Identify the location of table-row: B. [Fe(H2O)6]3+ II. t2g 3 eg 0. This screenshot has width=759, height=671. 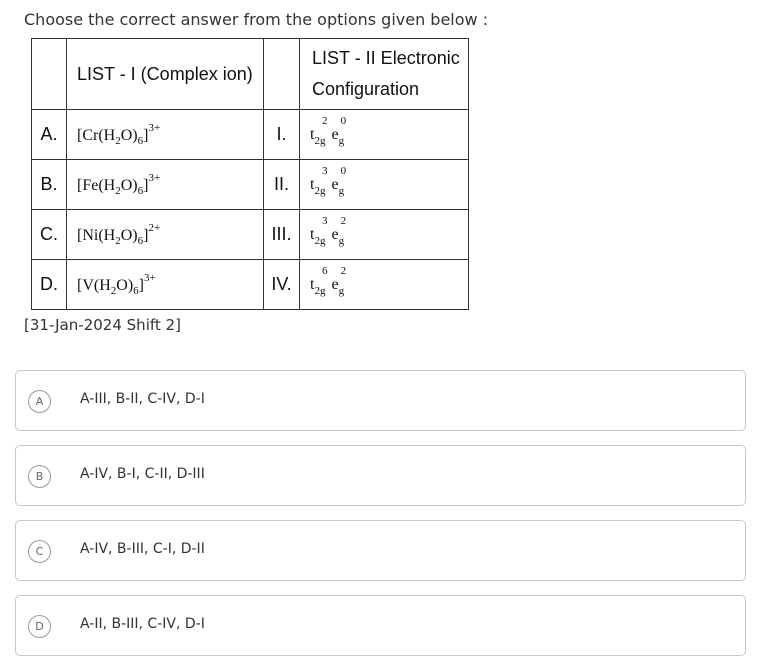
(250, 184).